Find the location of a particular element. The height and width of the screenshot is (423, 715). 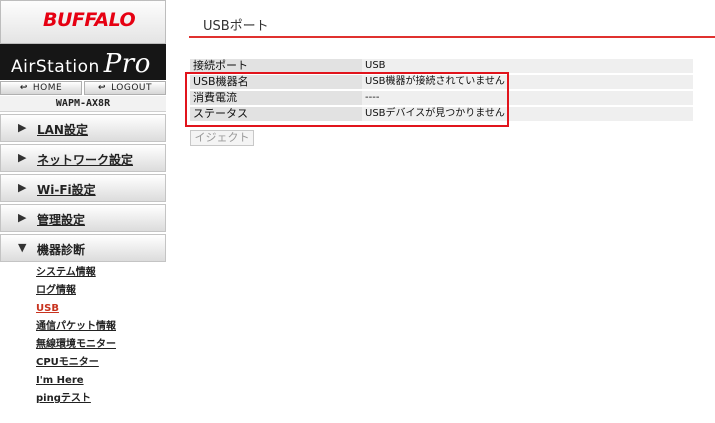

menu-item-network: ▶ ネットワーク設定 is located at coordinates (83, 158).